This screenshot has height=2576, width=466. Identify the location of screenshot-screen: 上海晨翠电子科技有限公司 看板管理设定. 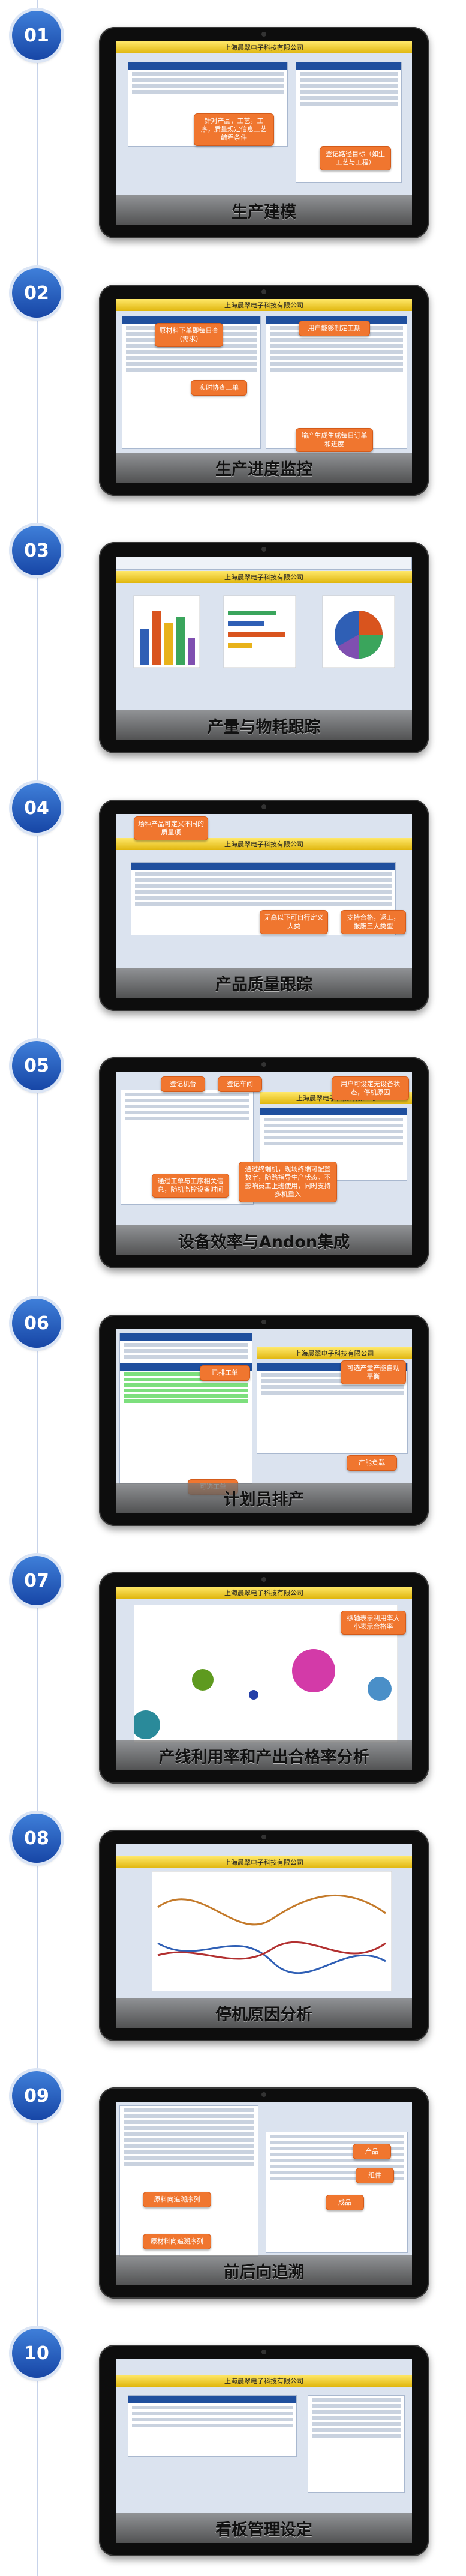
(264, 2451).